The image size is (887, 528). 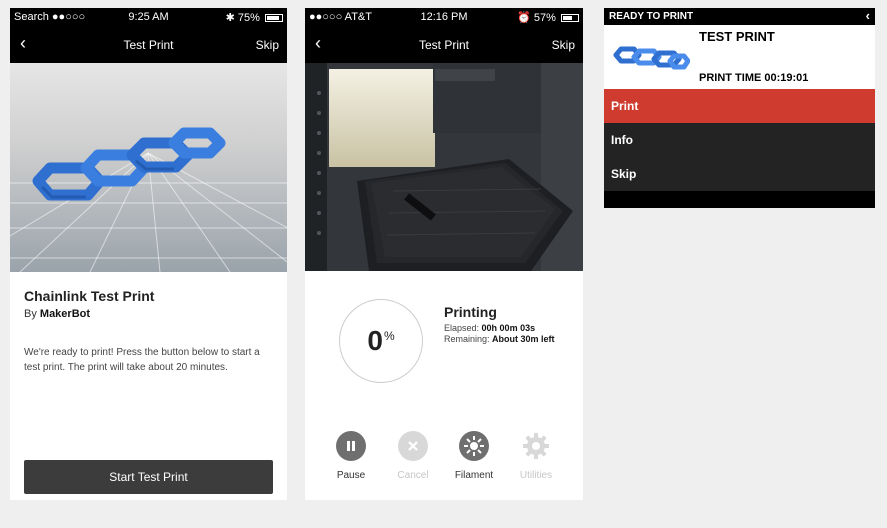 What do you see at coordinates (474, 475) in the screenshot?
I see `filament-label: Filament` at bounding box center [474, 475].